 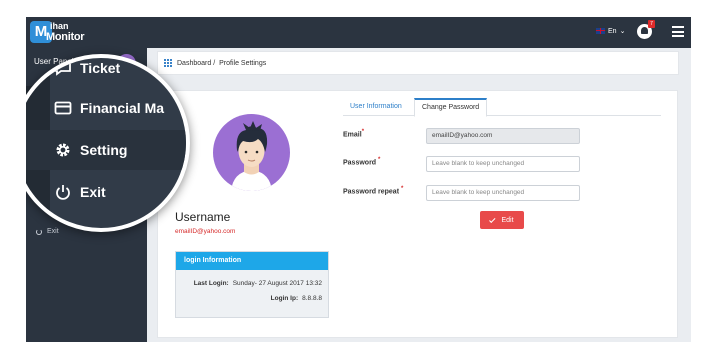 I want to click on tab-user-information: User Information, so click(x=376, y=107).